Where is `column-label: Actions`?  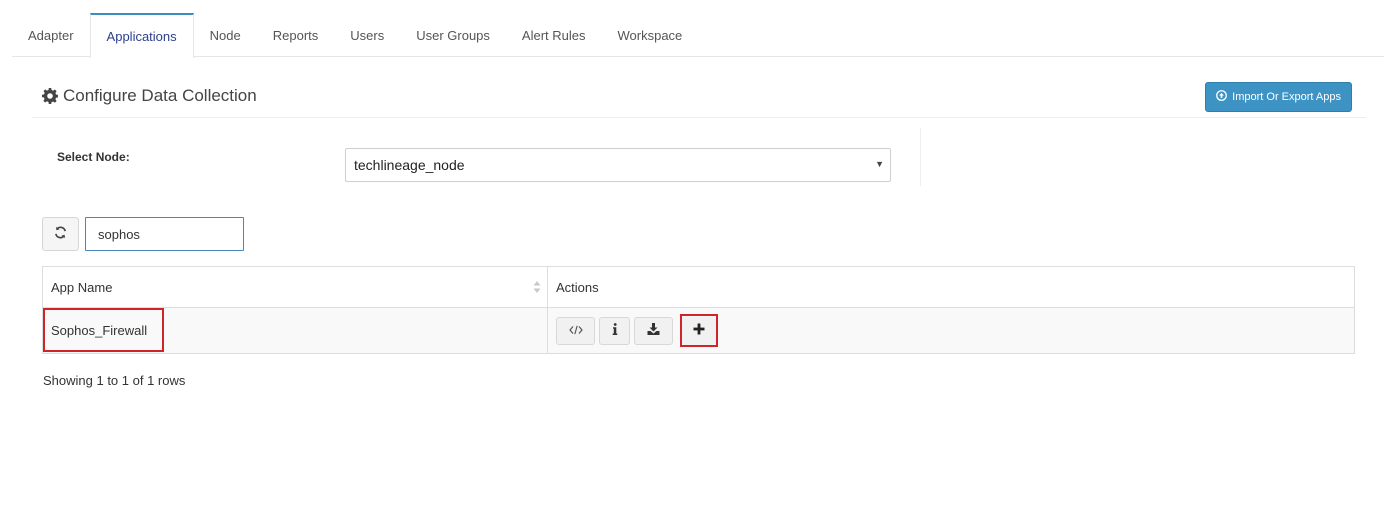
column-label: Actions is located at coordinates (577, 287).